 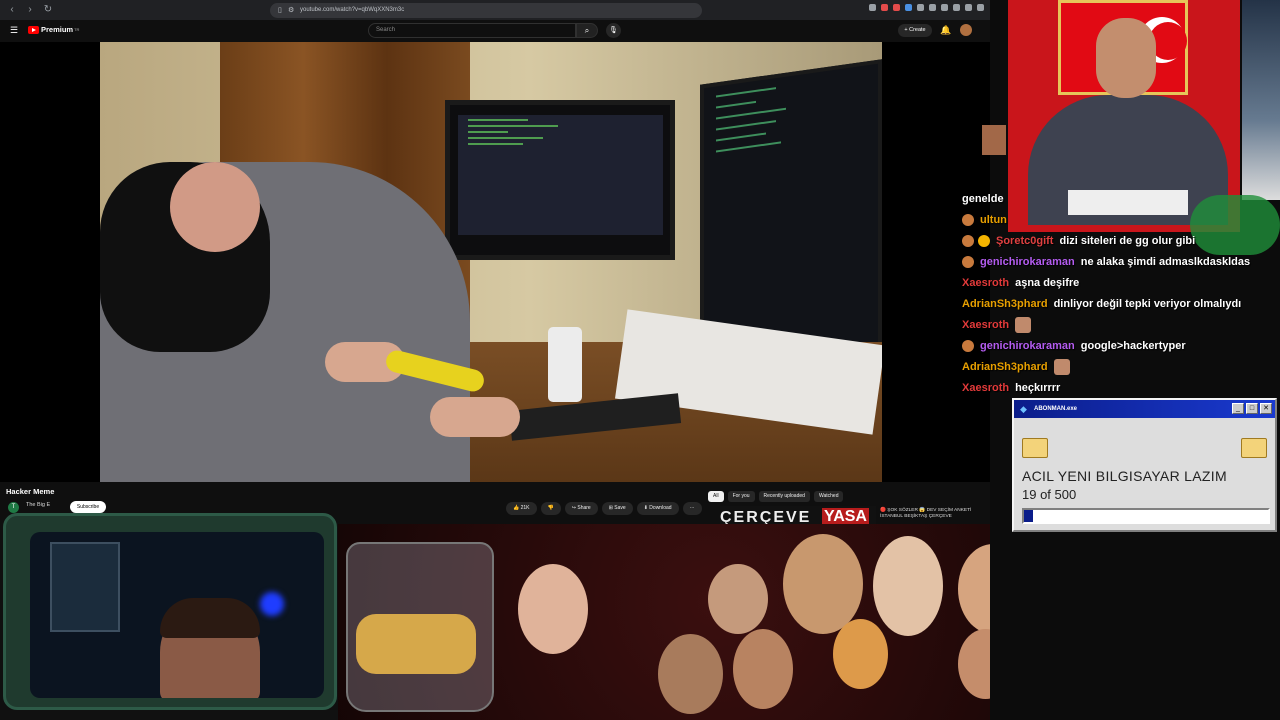 I want to click on extension-icons, so click(x=926, y=7).